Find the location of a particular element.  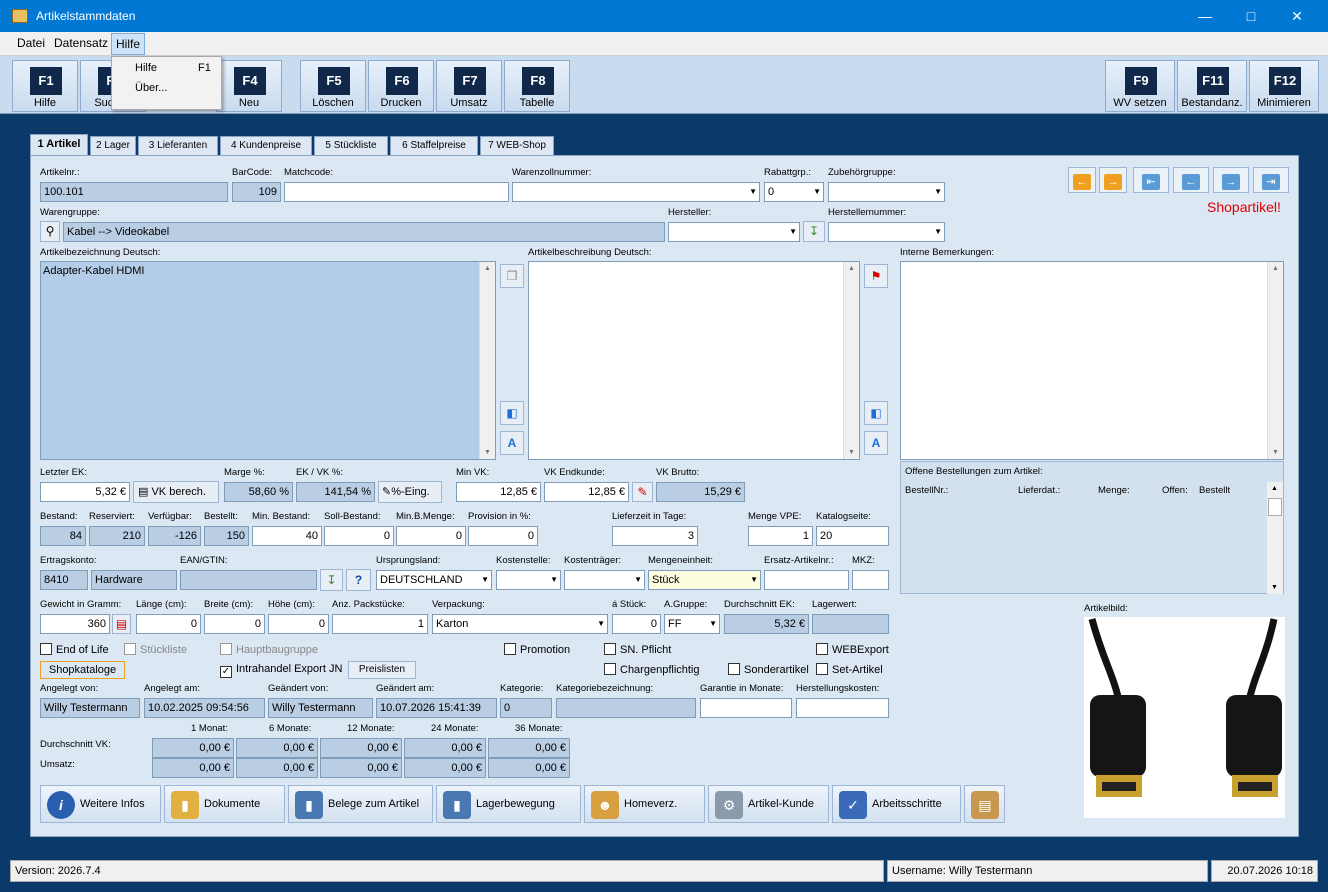

translate-beschr-button: ◧ is located at coordinates (876, 413).